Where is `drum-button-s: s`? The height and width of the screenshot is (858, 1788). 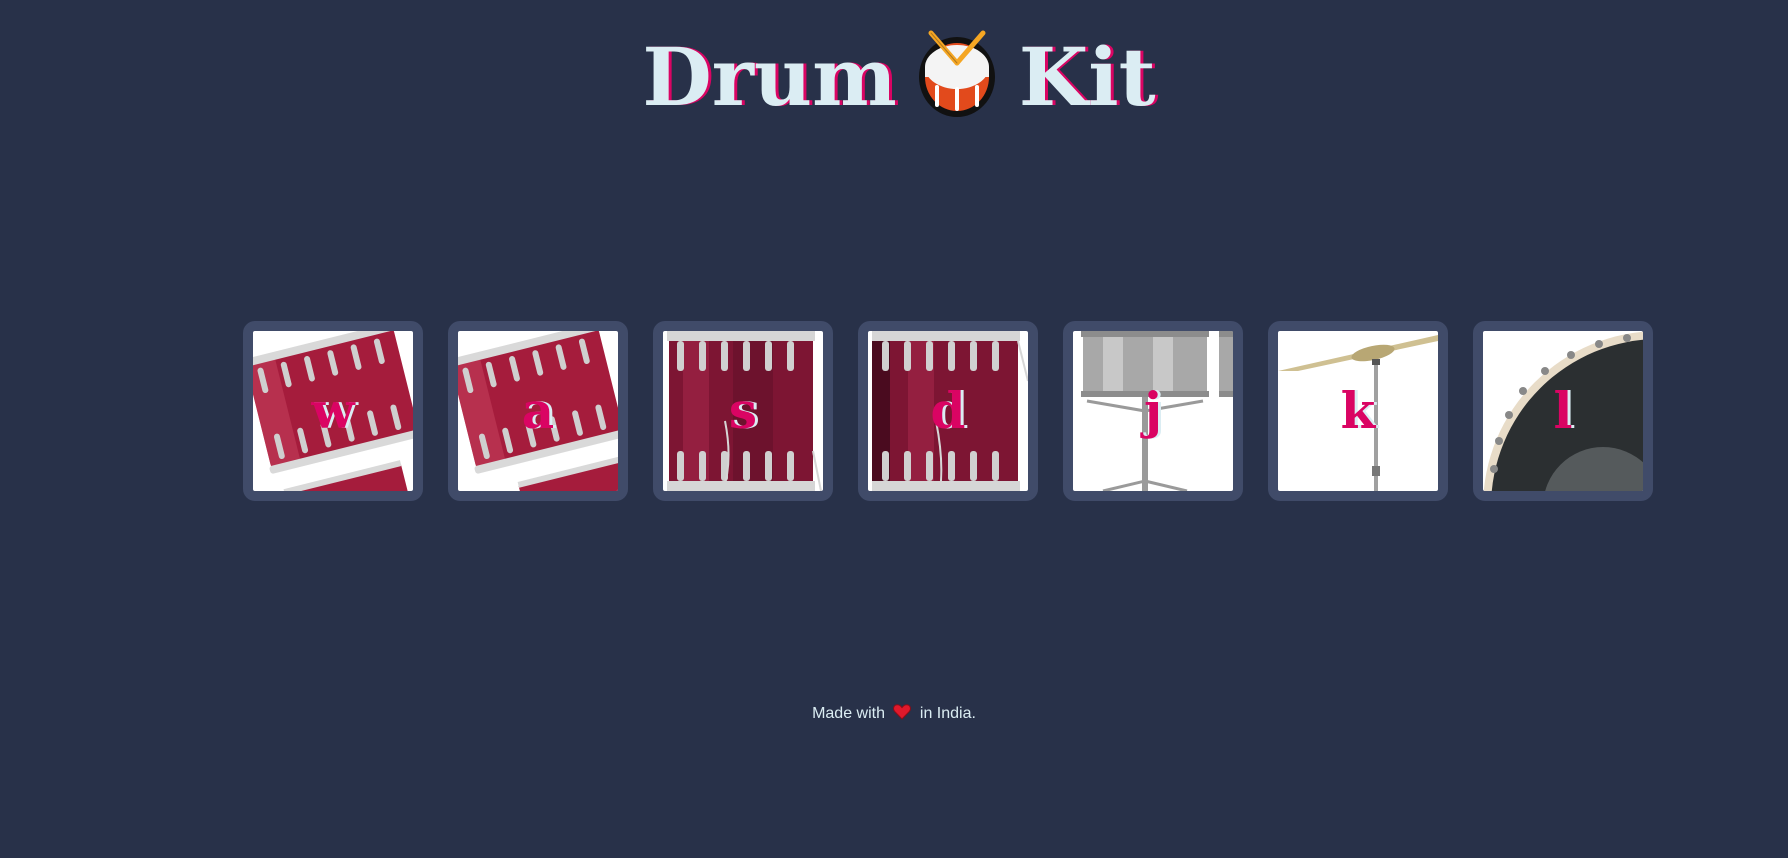 drum-button-s: s is located at coordinates (743, 411).